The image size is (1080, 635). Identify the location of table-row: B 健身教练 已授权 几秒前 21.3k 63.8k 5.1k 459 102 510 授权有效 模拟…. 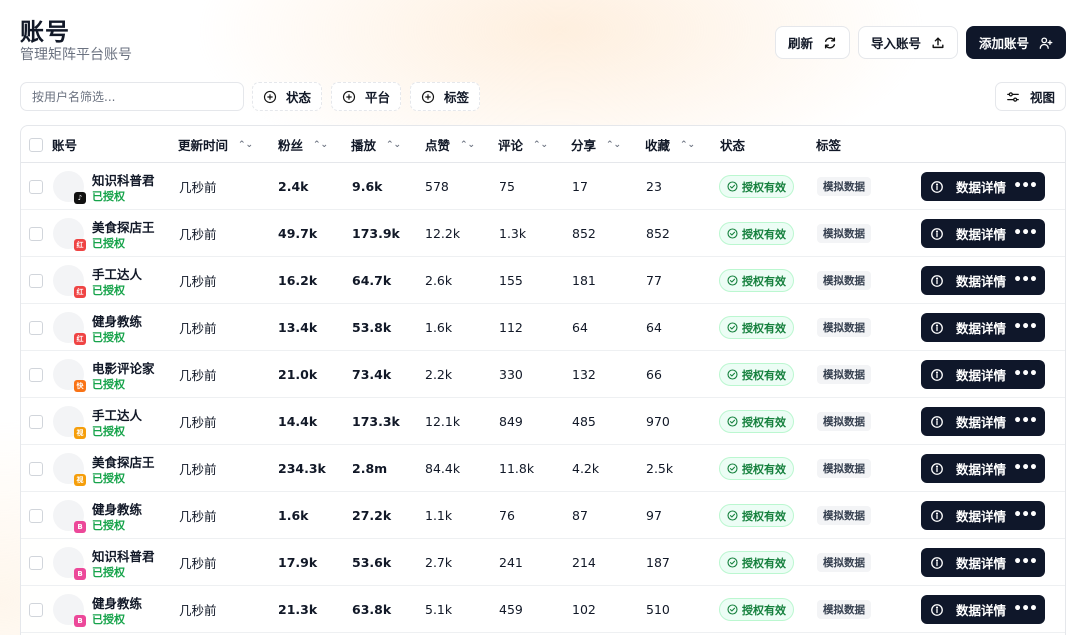
(543, 609).